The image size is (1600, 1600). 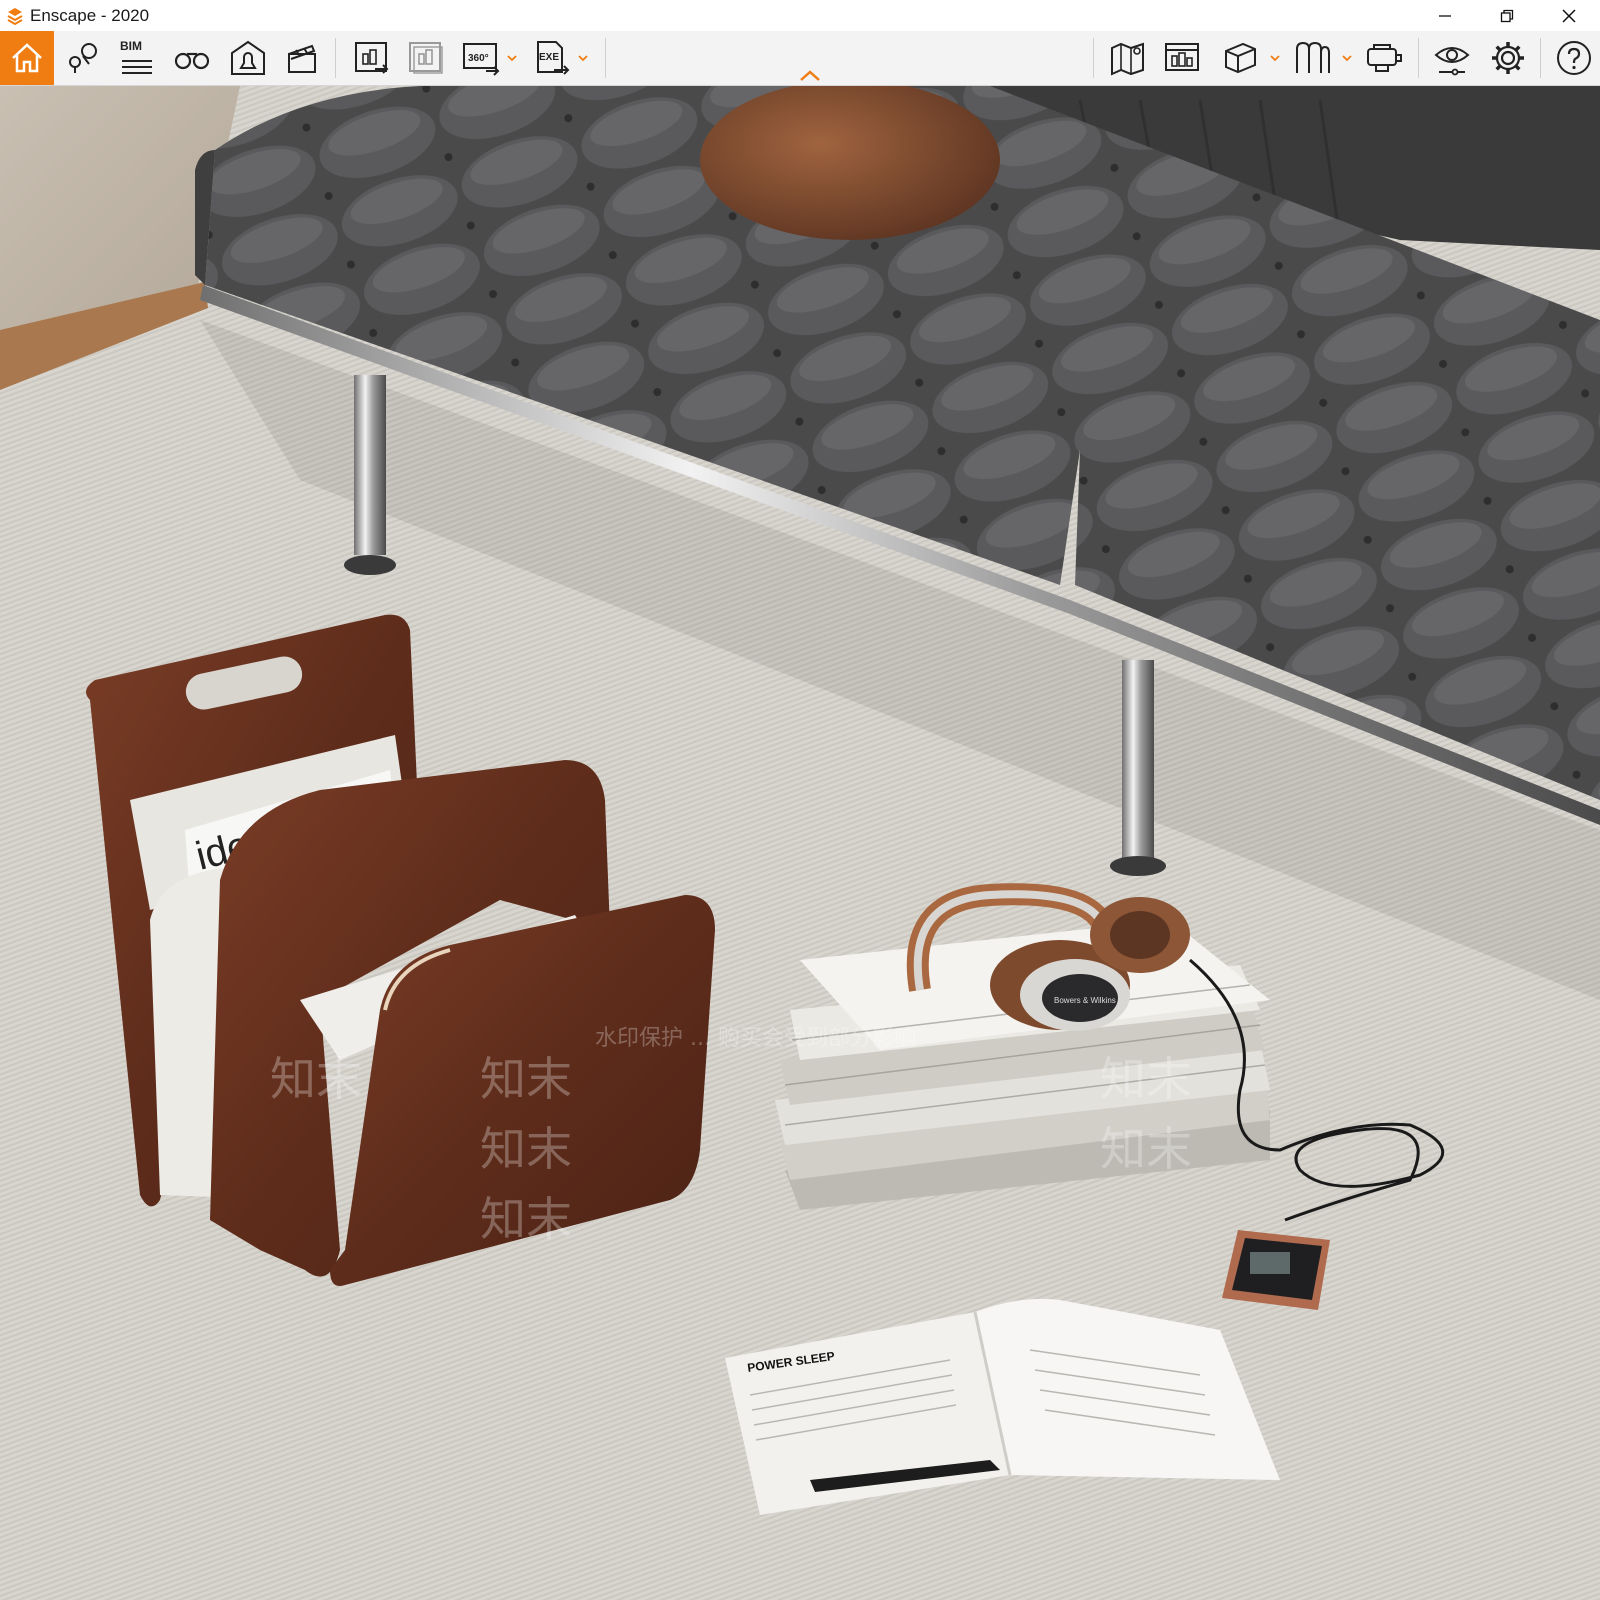 I want to click on collapse-toolbar-icon, so click(x=810, y=76).